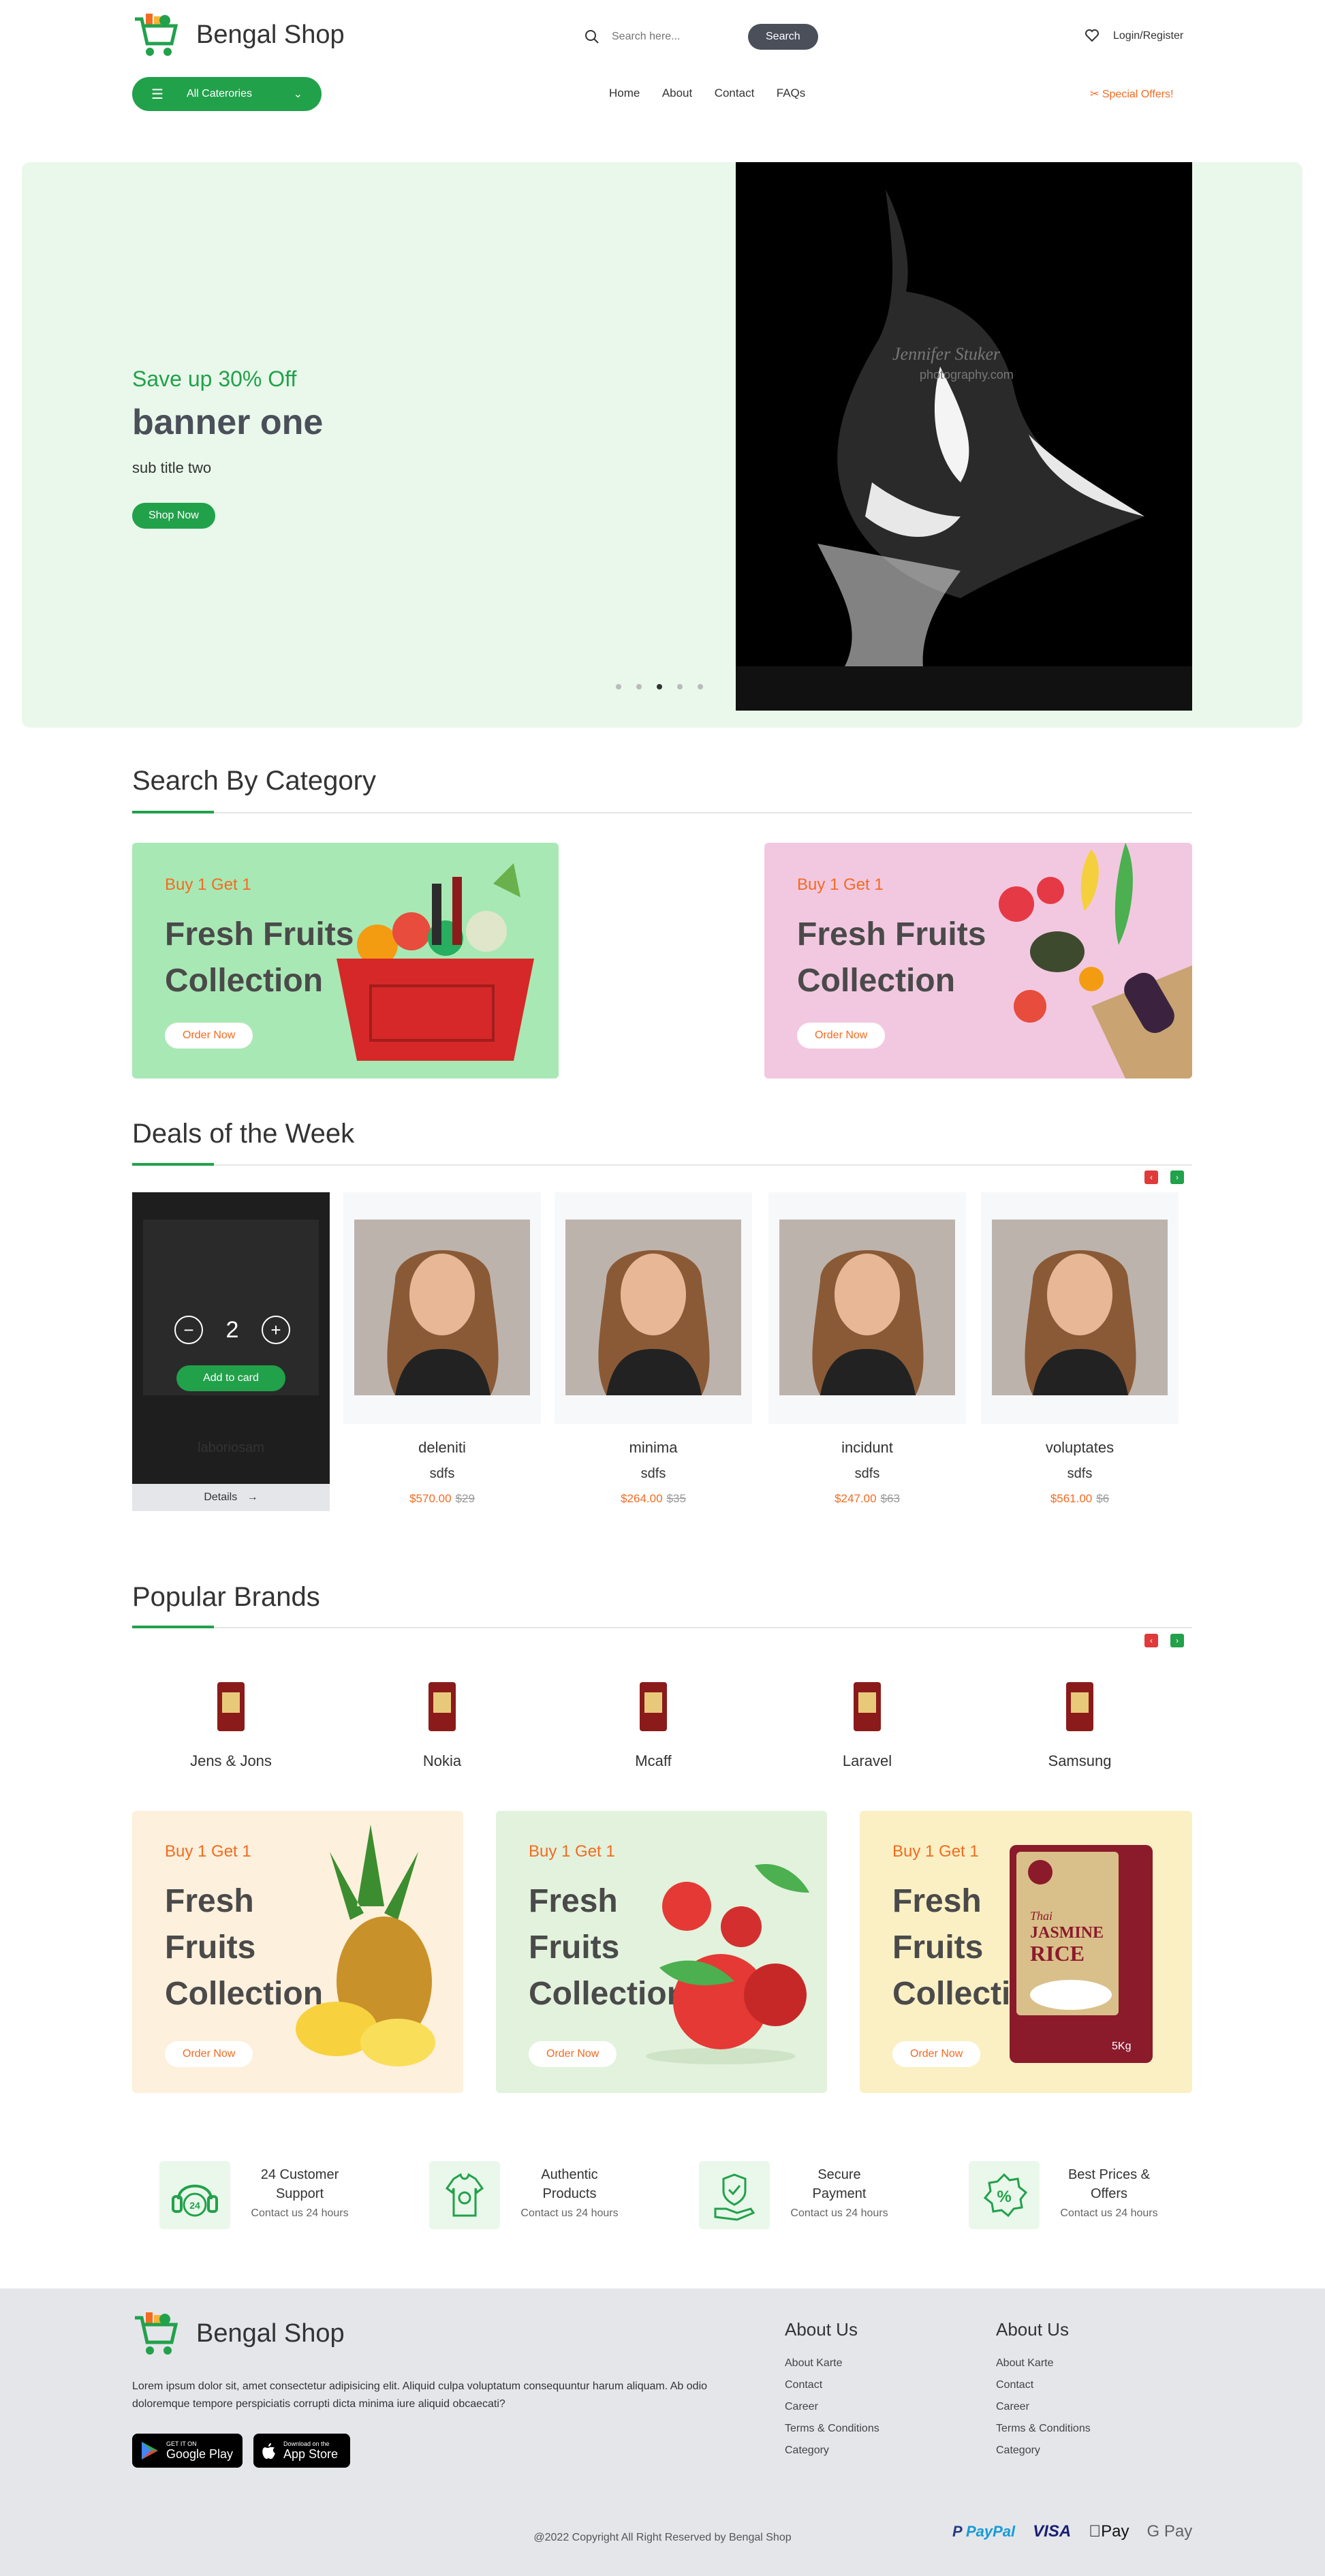 The width and height of the screenshot is (1325, 2576). I want to click on hero-slide-dots, so click(659, 686).